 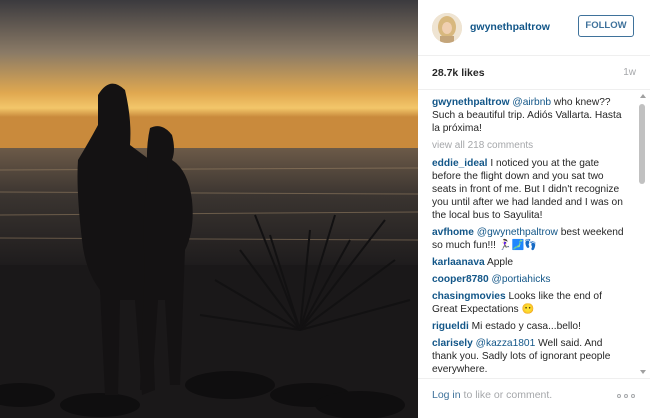 What do you see at coordinates (642, 144) in the screenshot?
I see `comments-scrollbar` at bounding box center [642, 144].